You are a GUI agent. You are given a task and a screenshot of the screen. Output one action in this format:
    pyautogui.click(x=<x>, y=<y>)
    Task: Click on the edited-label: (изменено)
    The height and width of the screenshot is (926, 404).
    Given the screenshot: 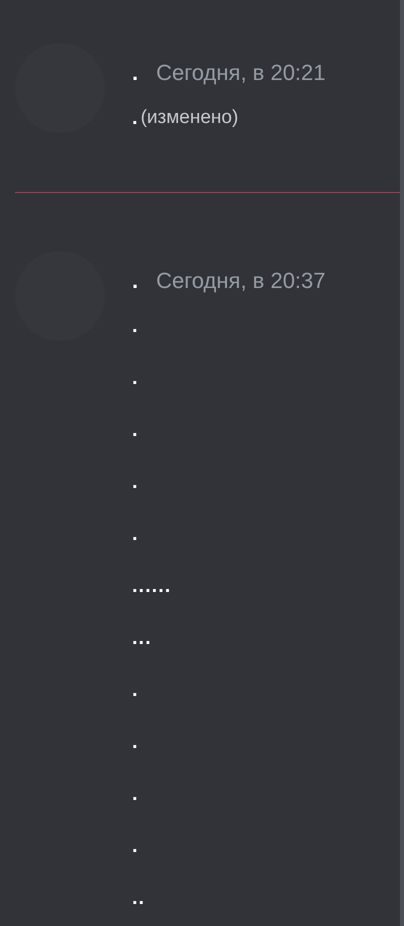 What is the action you would take?
    pyautogui.click(x=189, y=118)
    